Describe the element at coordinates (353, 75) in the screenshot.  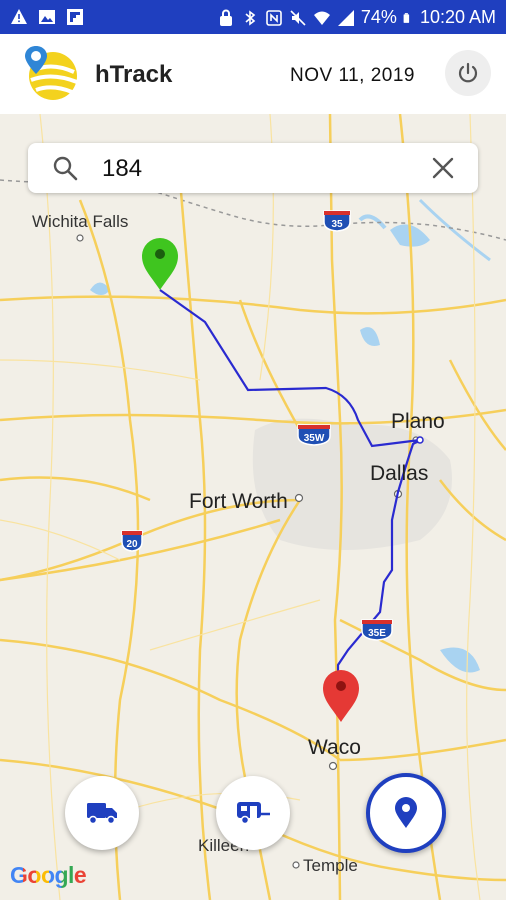
I see `current-date: NOV 11, 2019` at that location.